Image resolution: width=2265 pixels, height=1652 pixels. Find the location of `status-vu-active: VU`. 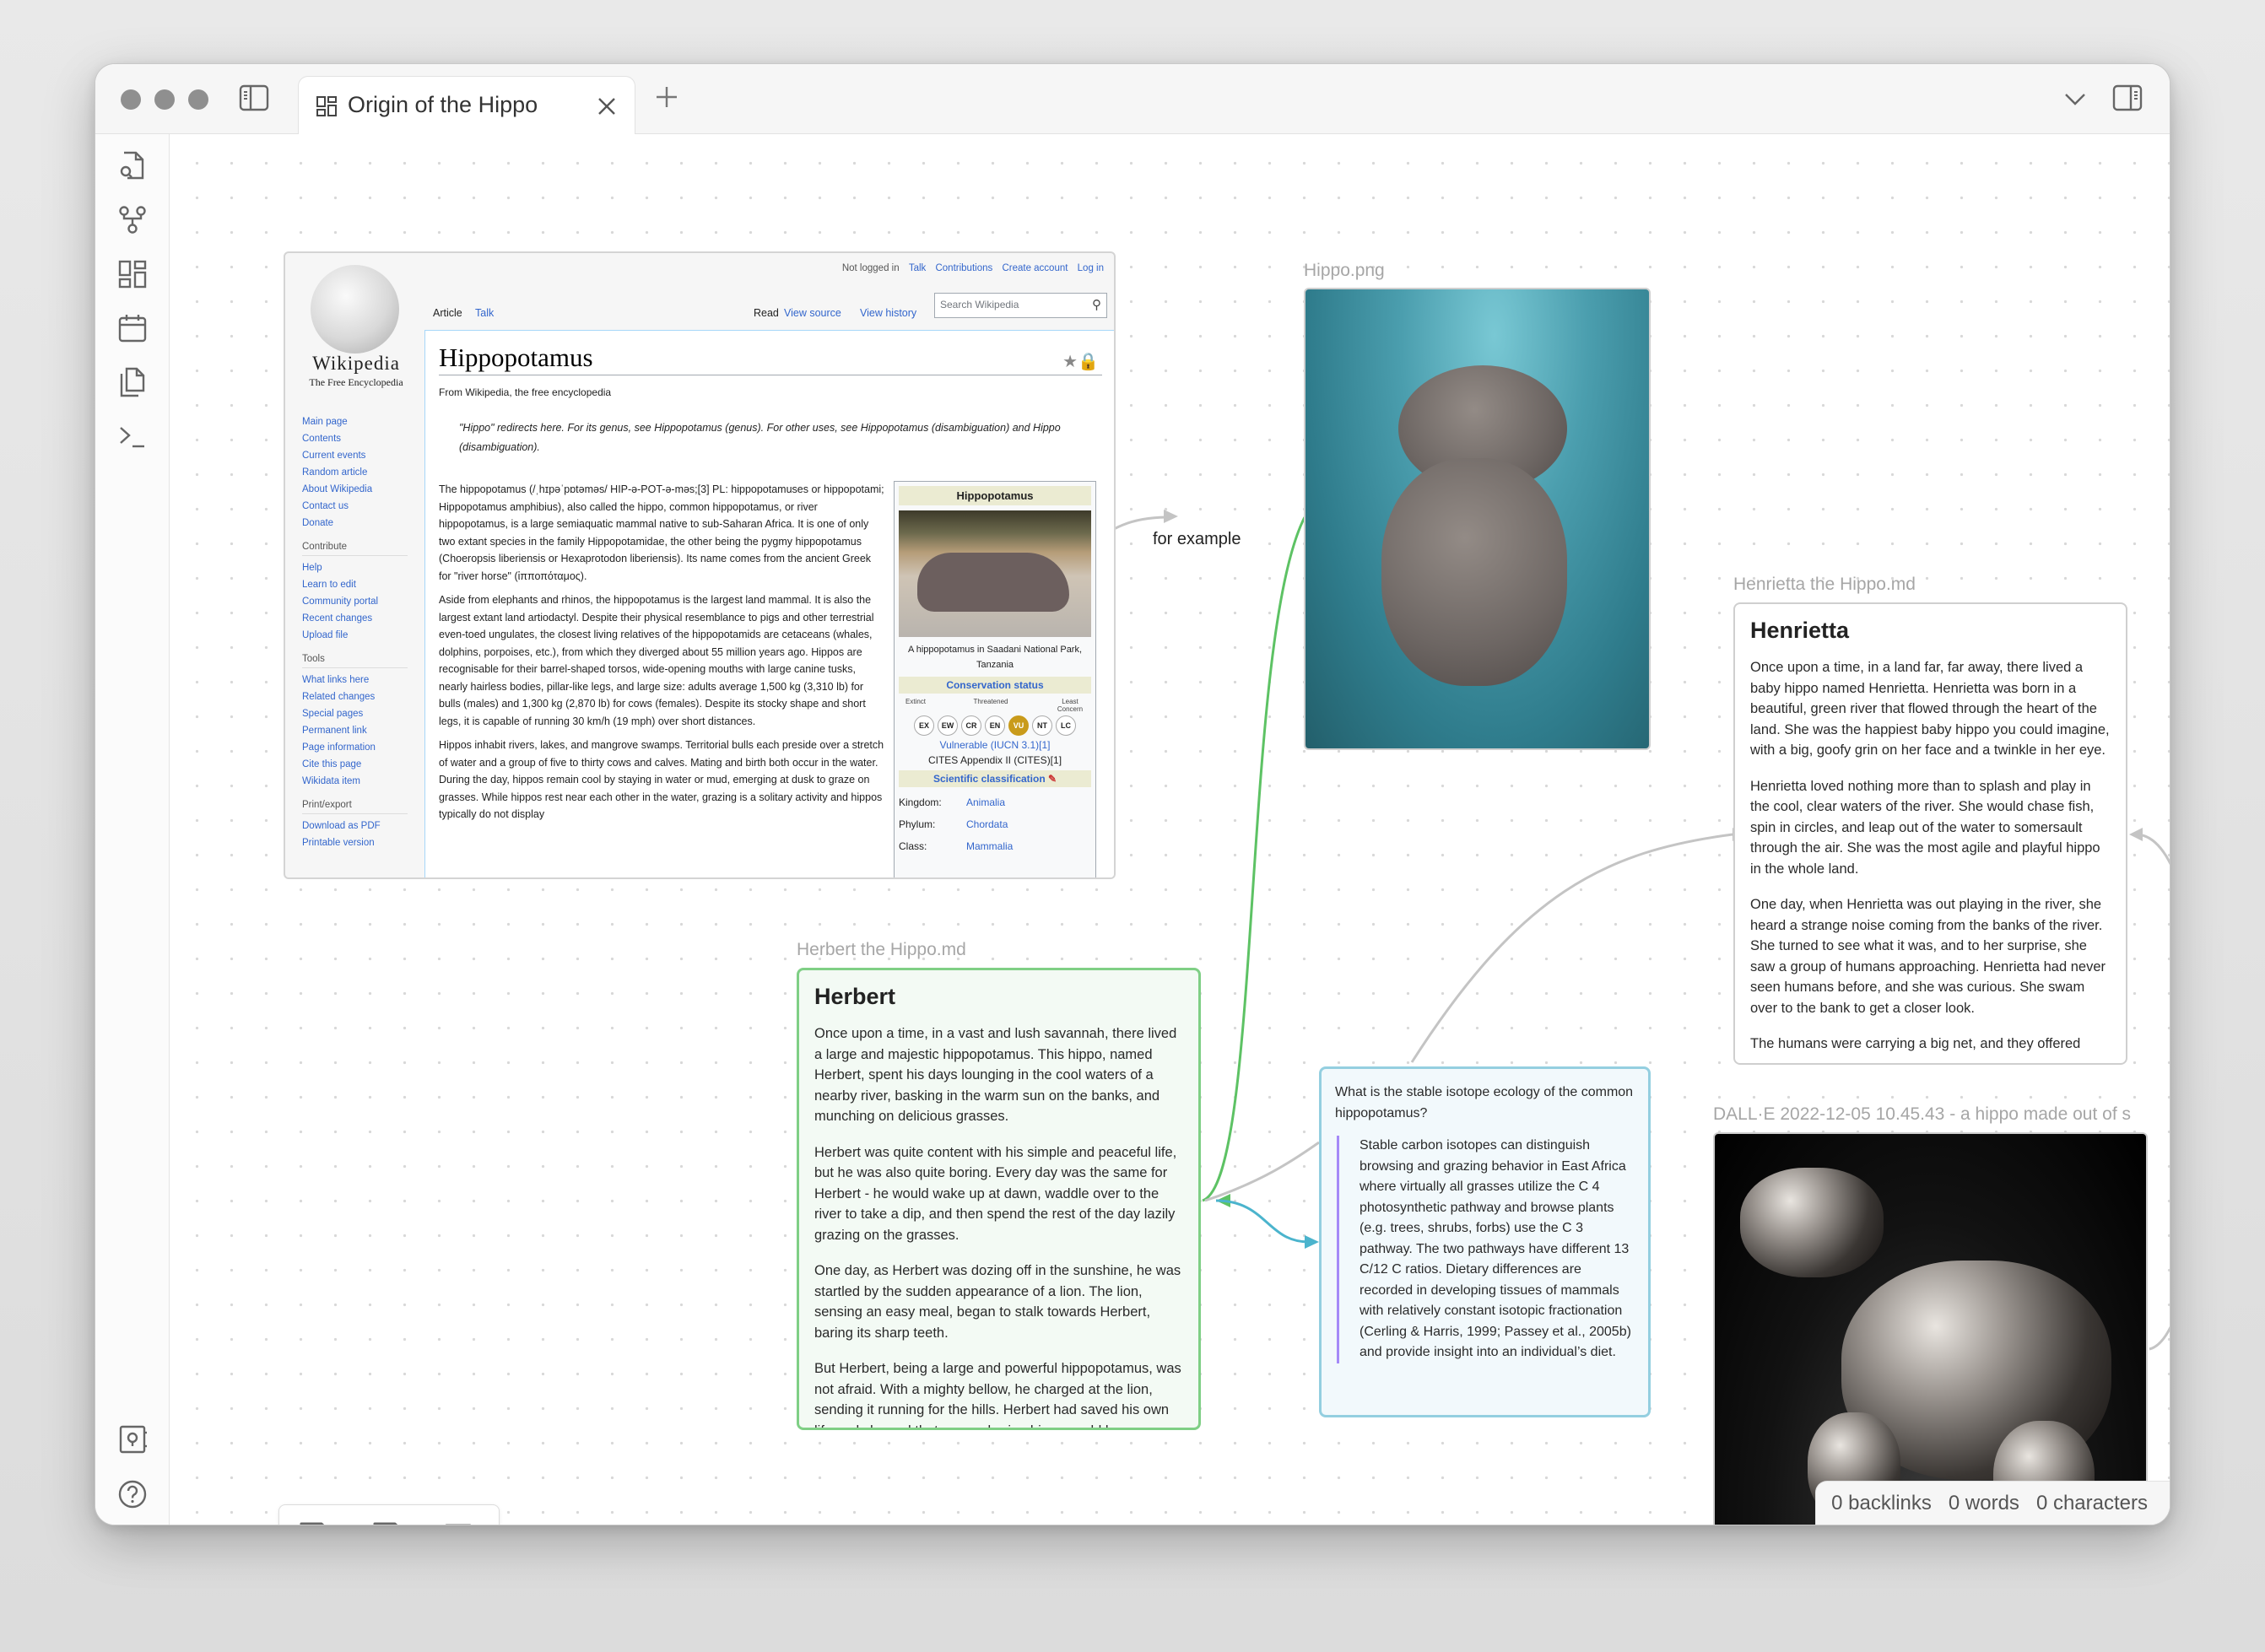

status-vu-active: VU is located at coordinates (1018, 725).